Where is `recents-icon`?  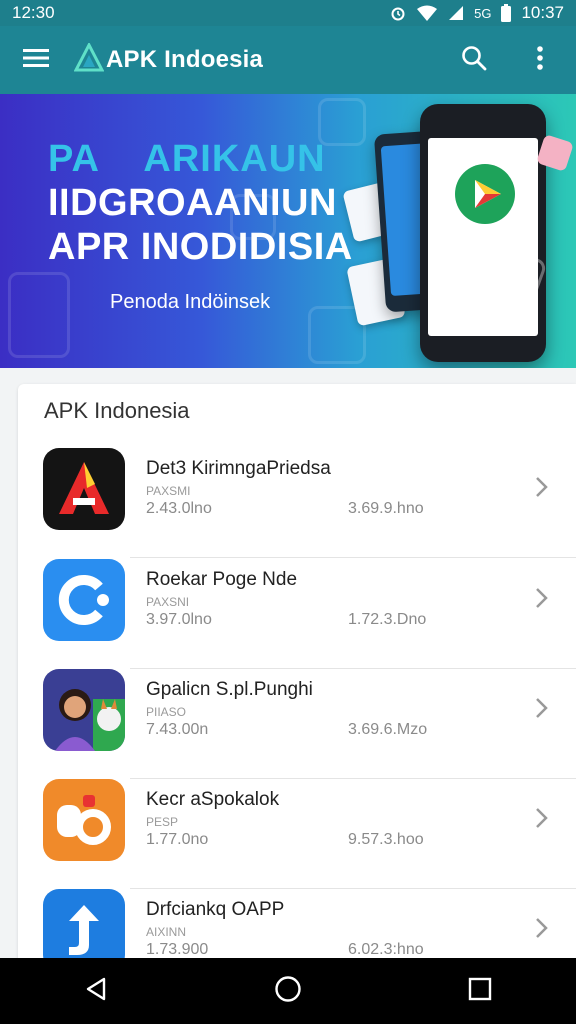
recents-icon is located at coordinates (480, 991).